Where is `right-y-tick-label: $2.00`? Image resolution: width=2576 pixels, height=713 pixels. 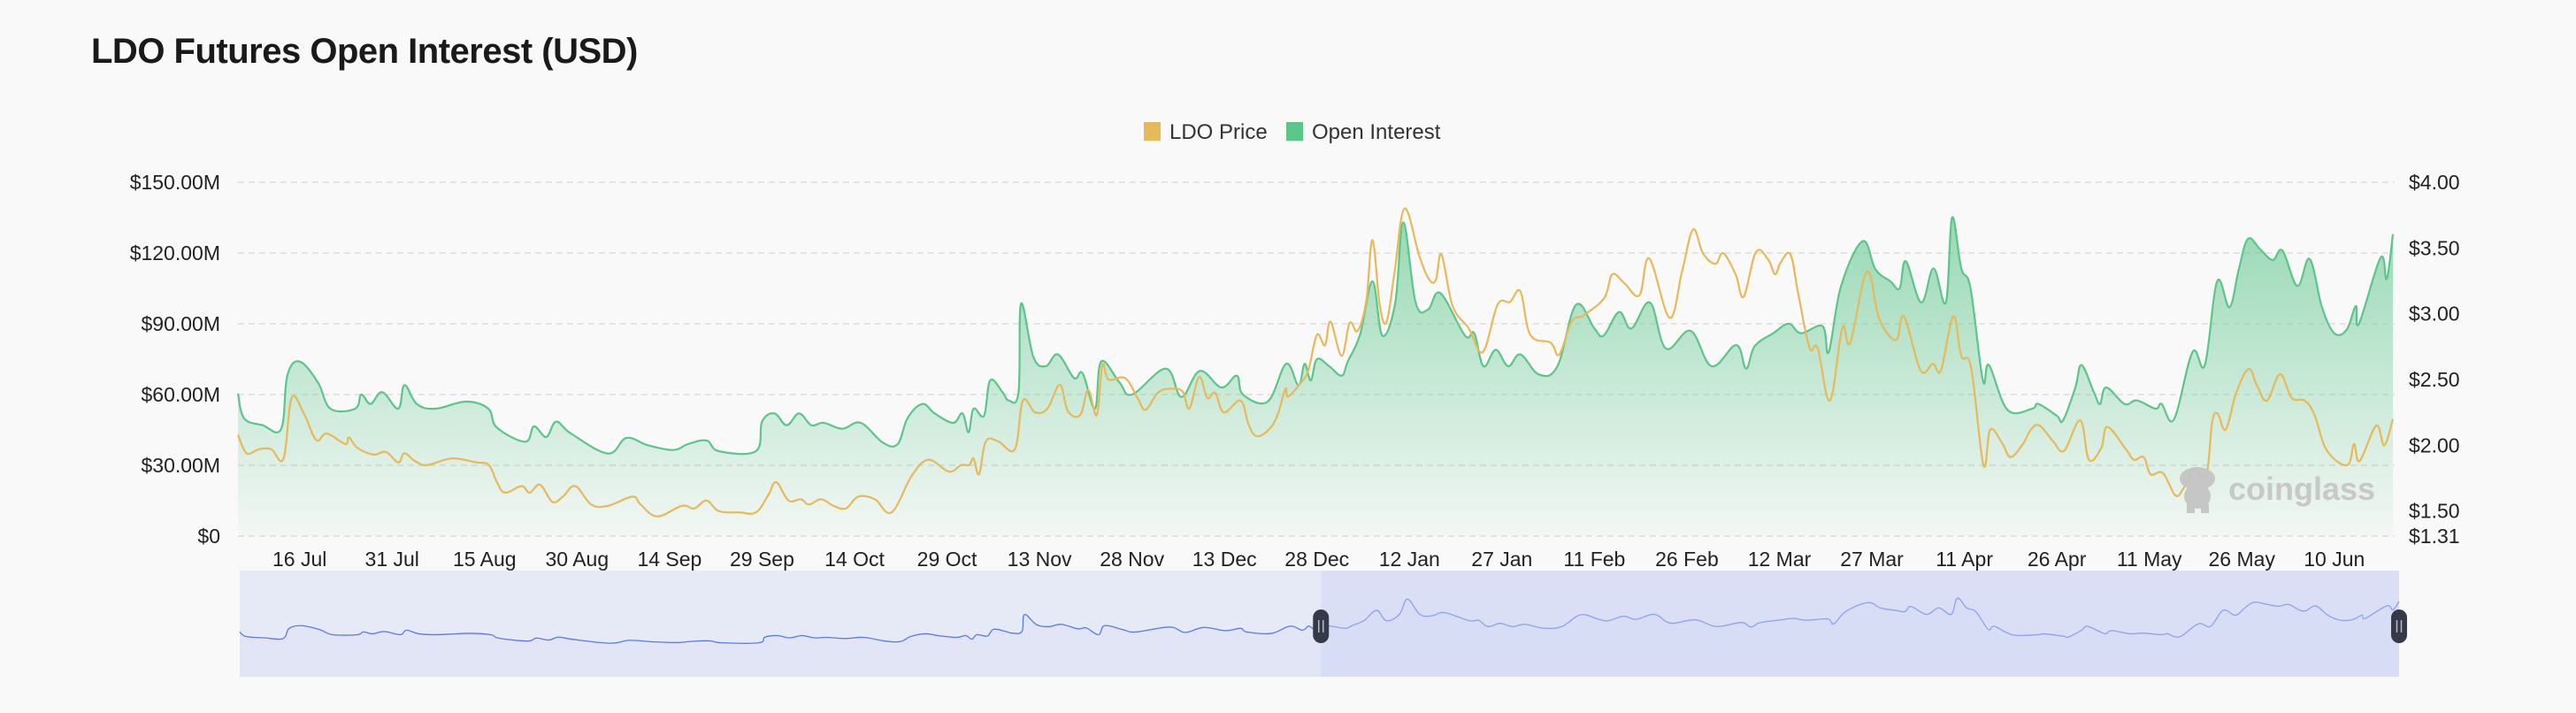
right-y-tick-label: $2.00 is located at coordinates (2434, 444).